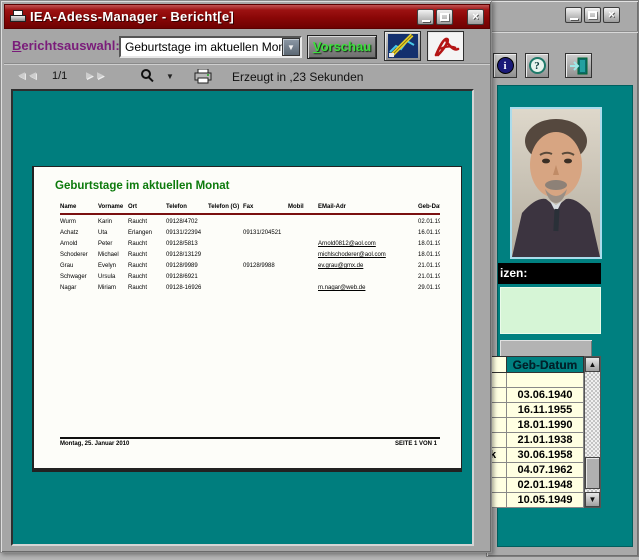 Image resolution: width=639 pixels, height=560 pixels. What do you see at coordinates (342, 47) in the screenshot?
I see `preview-button: Vorschau` at bounding box center [342, 47].